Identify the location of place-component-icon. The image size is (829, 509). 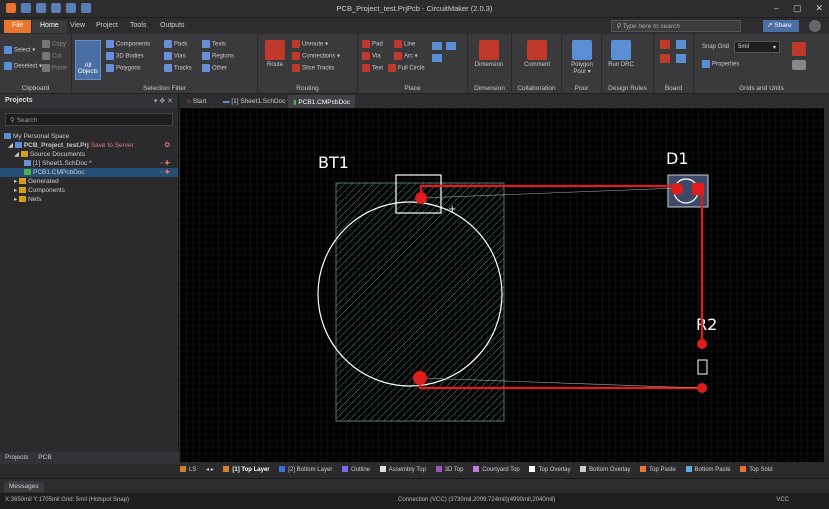
(437, 46).